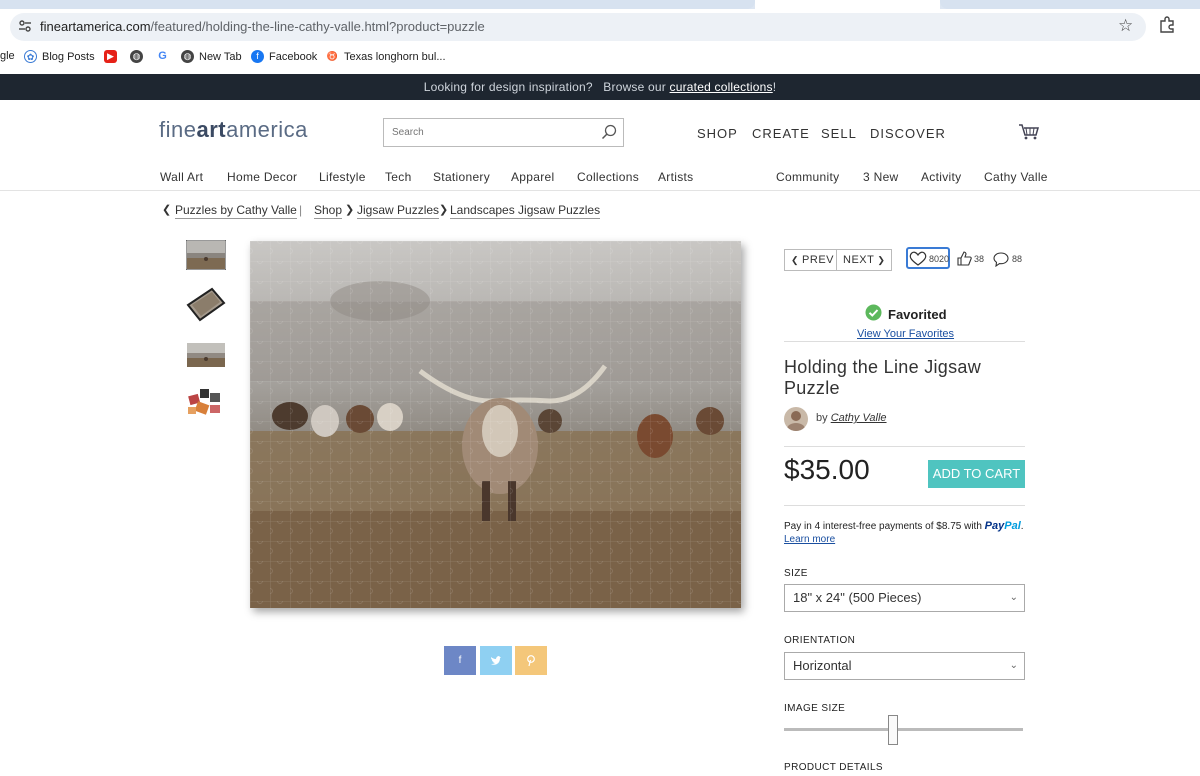 The image size is (1200, 776). I want to click on browser-tab-active, so click(847, 4).